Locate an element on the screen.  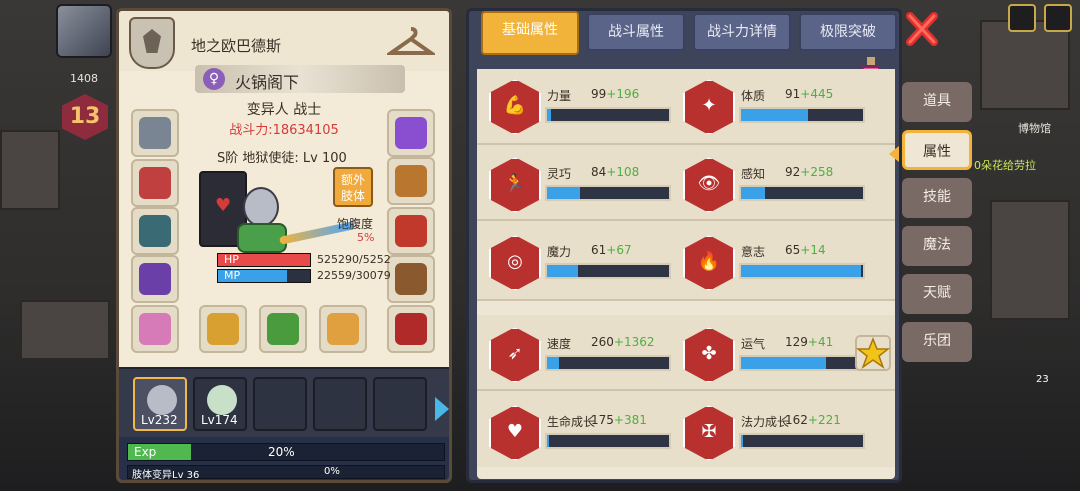
swirl-icon: ◎ is located at coordinates (515, 263).